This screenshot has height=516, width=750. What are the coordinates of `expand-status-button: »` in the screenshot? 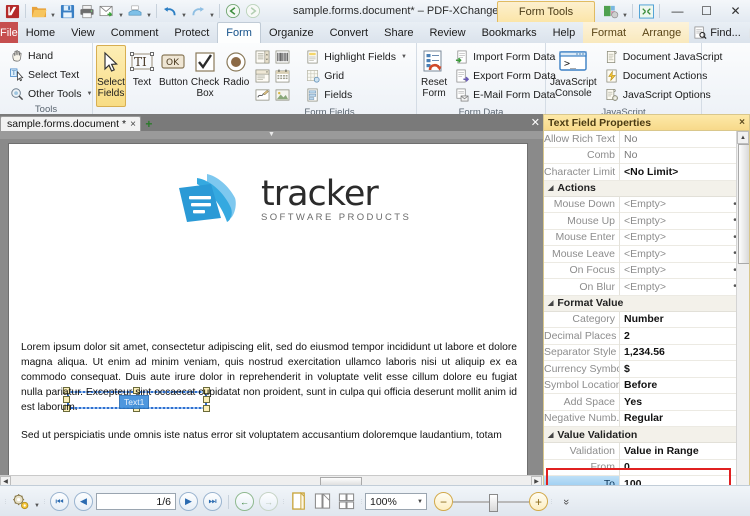 It's located at (566, 501).